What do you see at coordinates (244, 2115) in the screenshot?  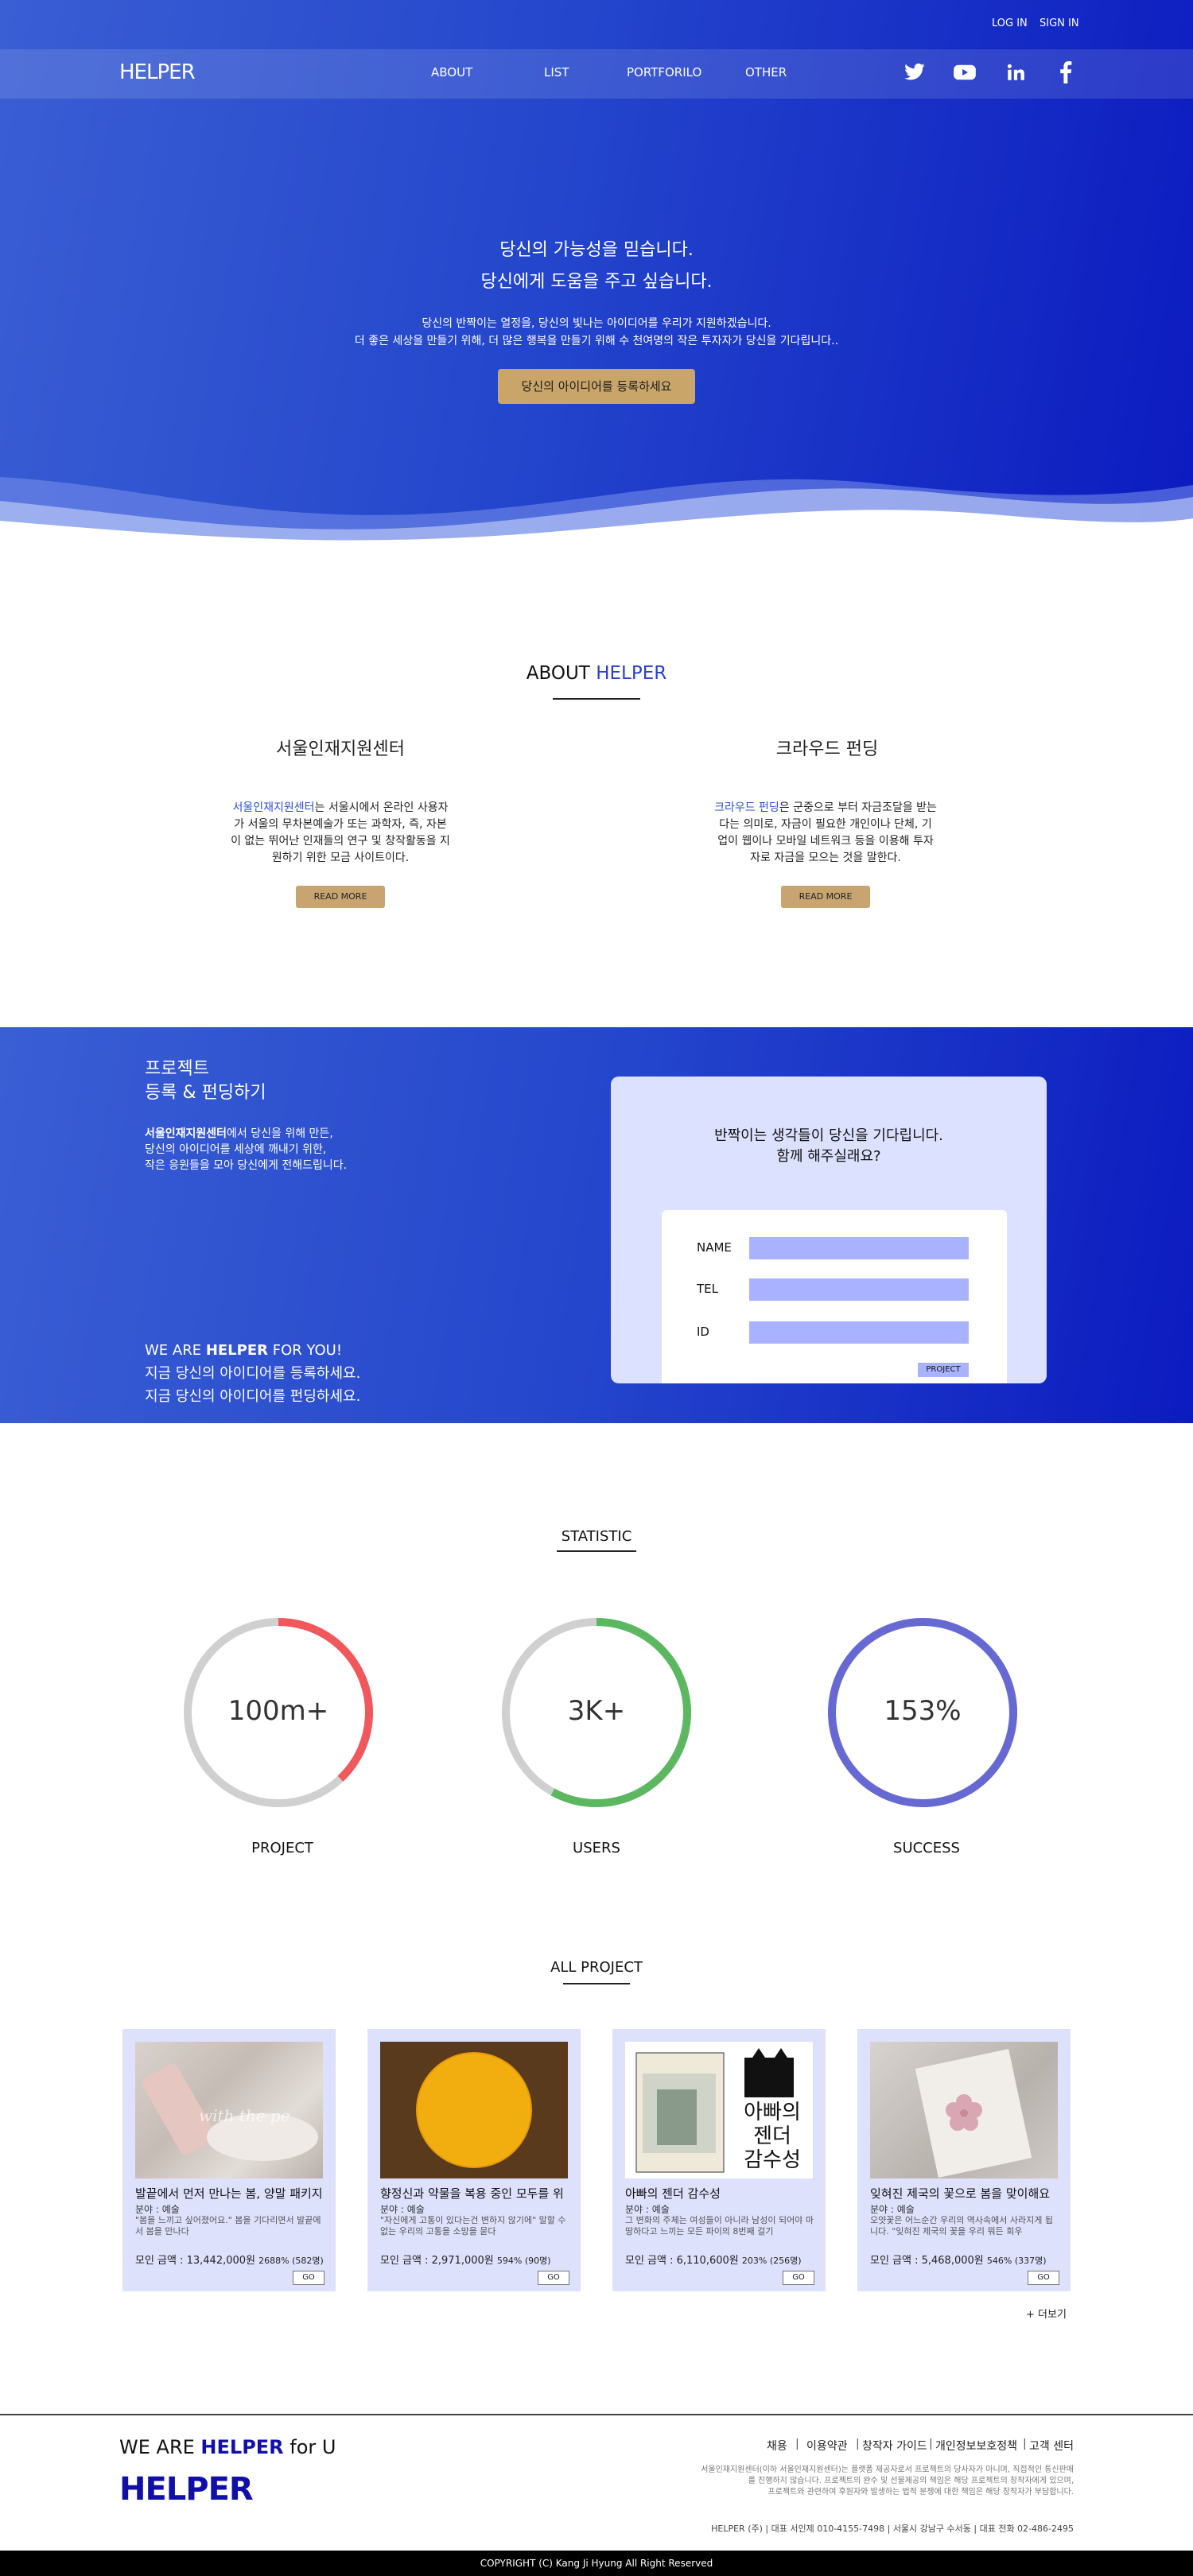 I see `svg-text: with the pe` at bounding box center [244, 2115].